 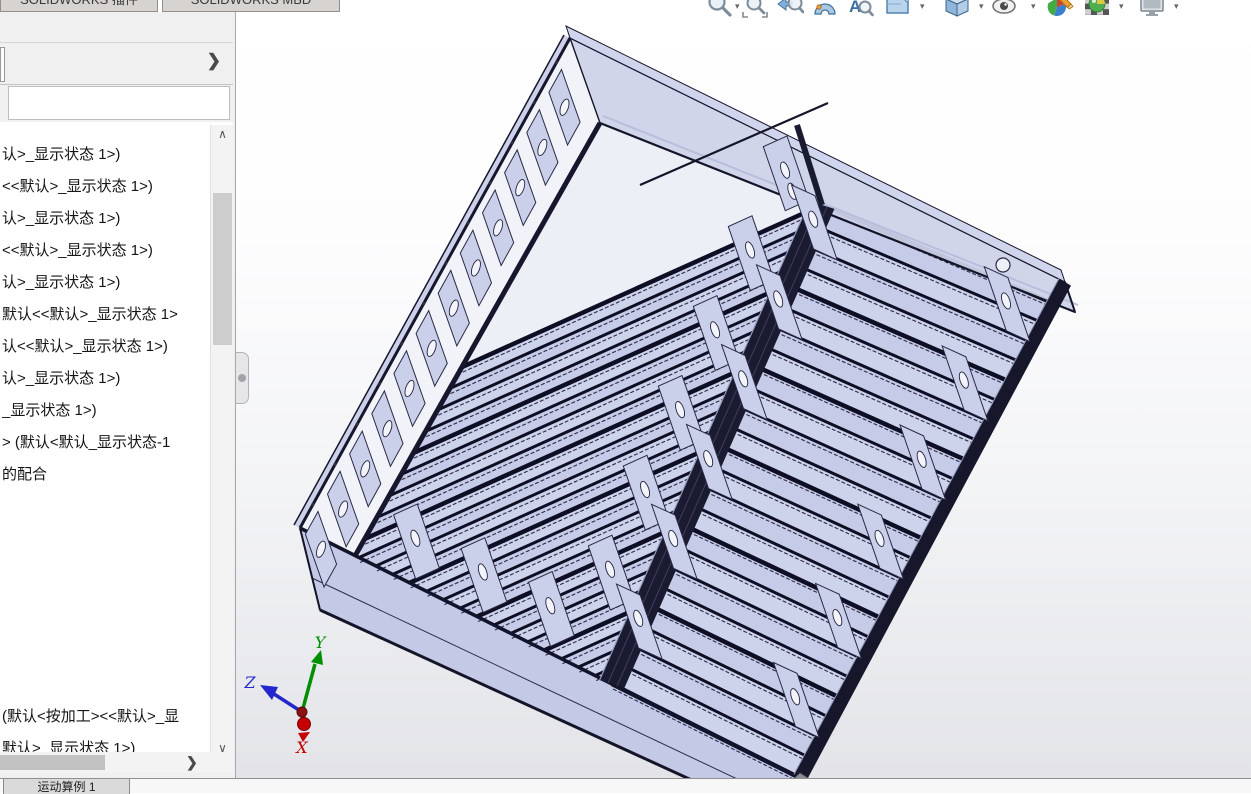 What do you see at coordinates (116, 762) in the screenshot?
I see `tree-horizontal-scrollbar: ❯` at bounding box center [116, 762].